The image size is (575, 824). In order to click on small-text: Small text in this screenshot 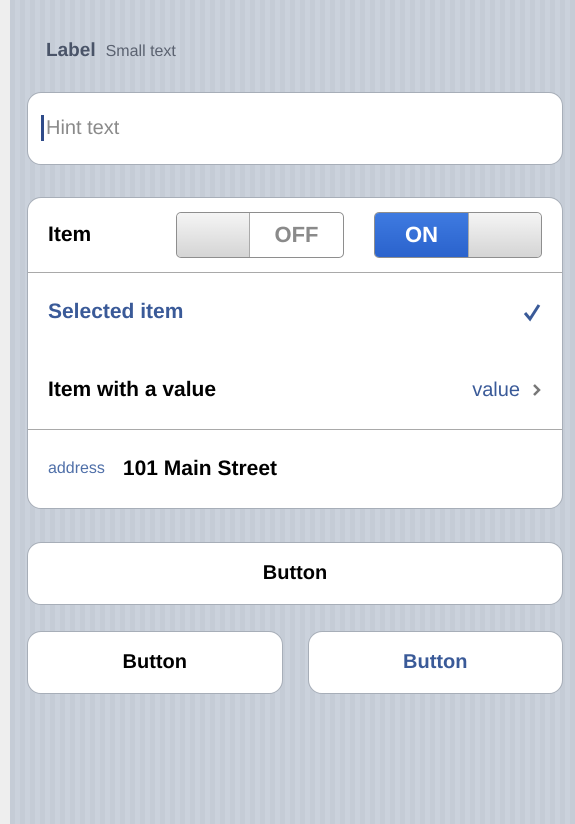, I will do `click(141, 52)`.